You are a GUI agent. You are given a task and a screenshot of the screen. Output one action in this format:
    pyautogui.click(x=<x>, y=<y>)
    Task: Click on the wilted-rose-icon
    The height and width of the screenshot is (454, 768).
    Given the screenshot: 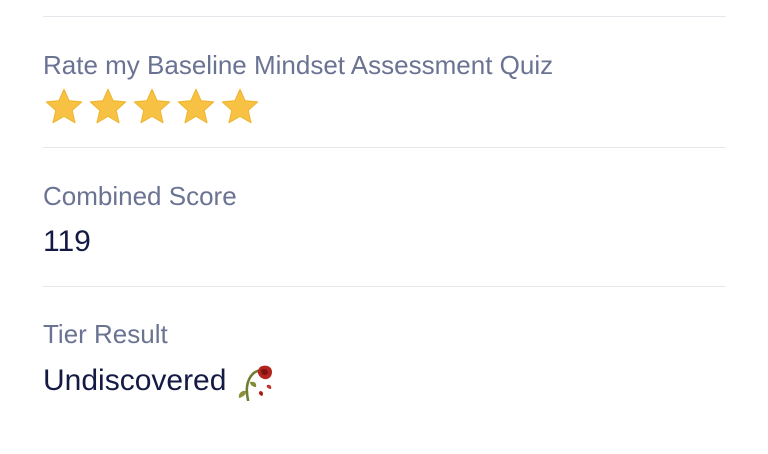 What is the action you would take?
    pyautogui.click(x=256, y=383)
    